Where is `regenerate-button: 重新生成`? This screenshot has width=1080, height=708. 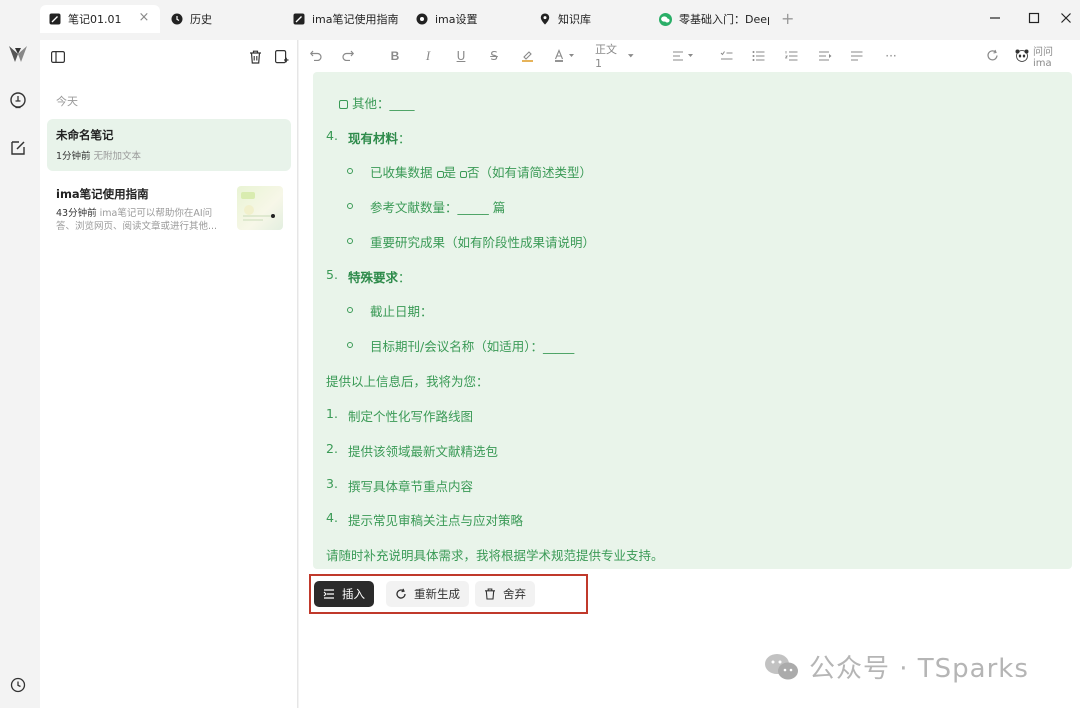 regenerate-button: 重新生成 is located at coordinates (427, 594).